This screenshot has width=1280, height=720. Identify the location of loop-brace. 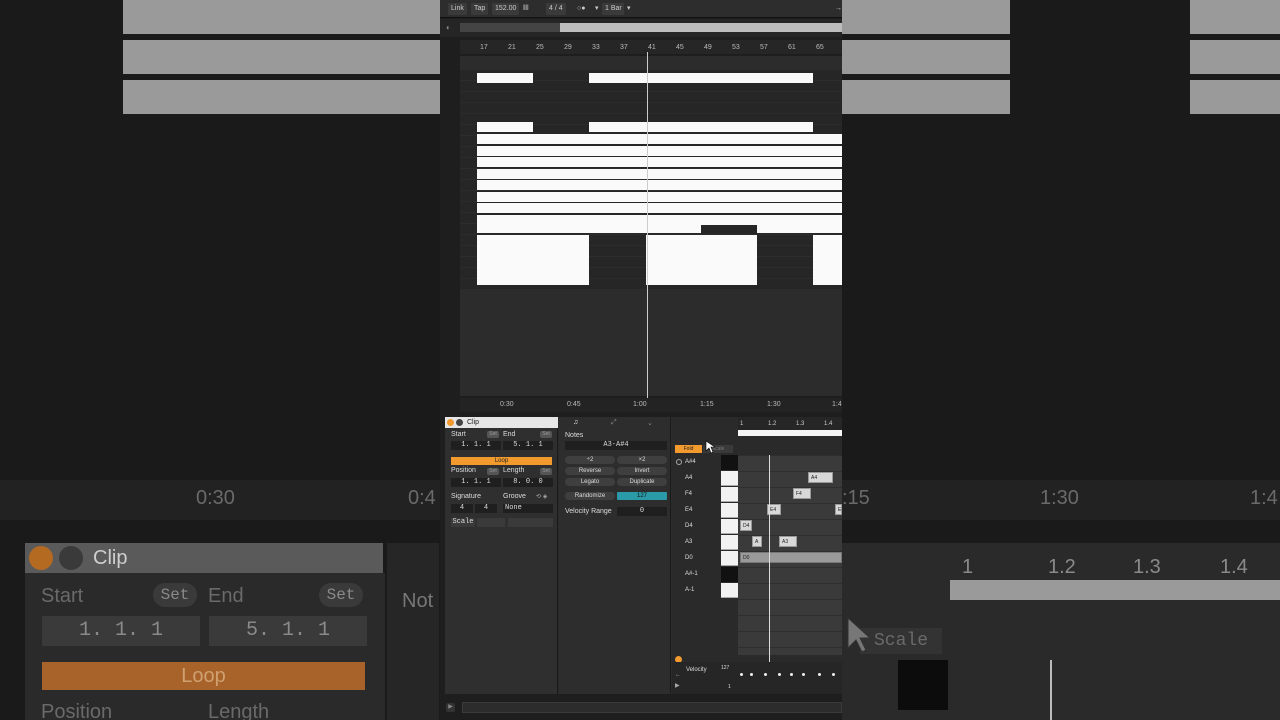
(790, 433).